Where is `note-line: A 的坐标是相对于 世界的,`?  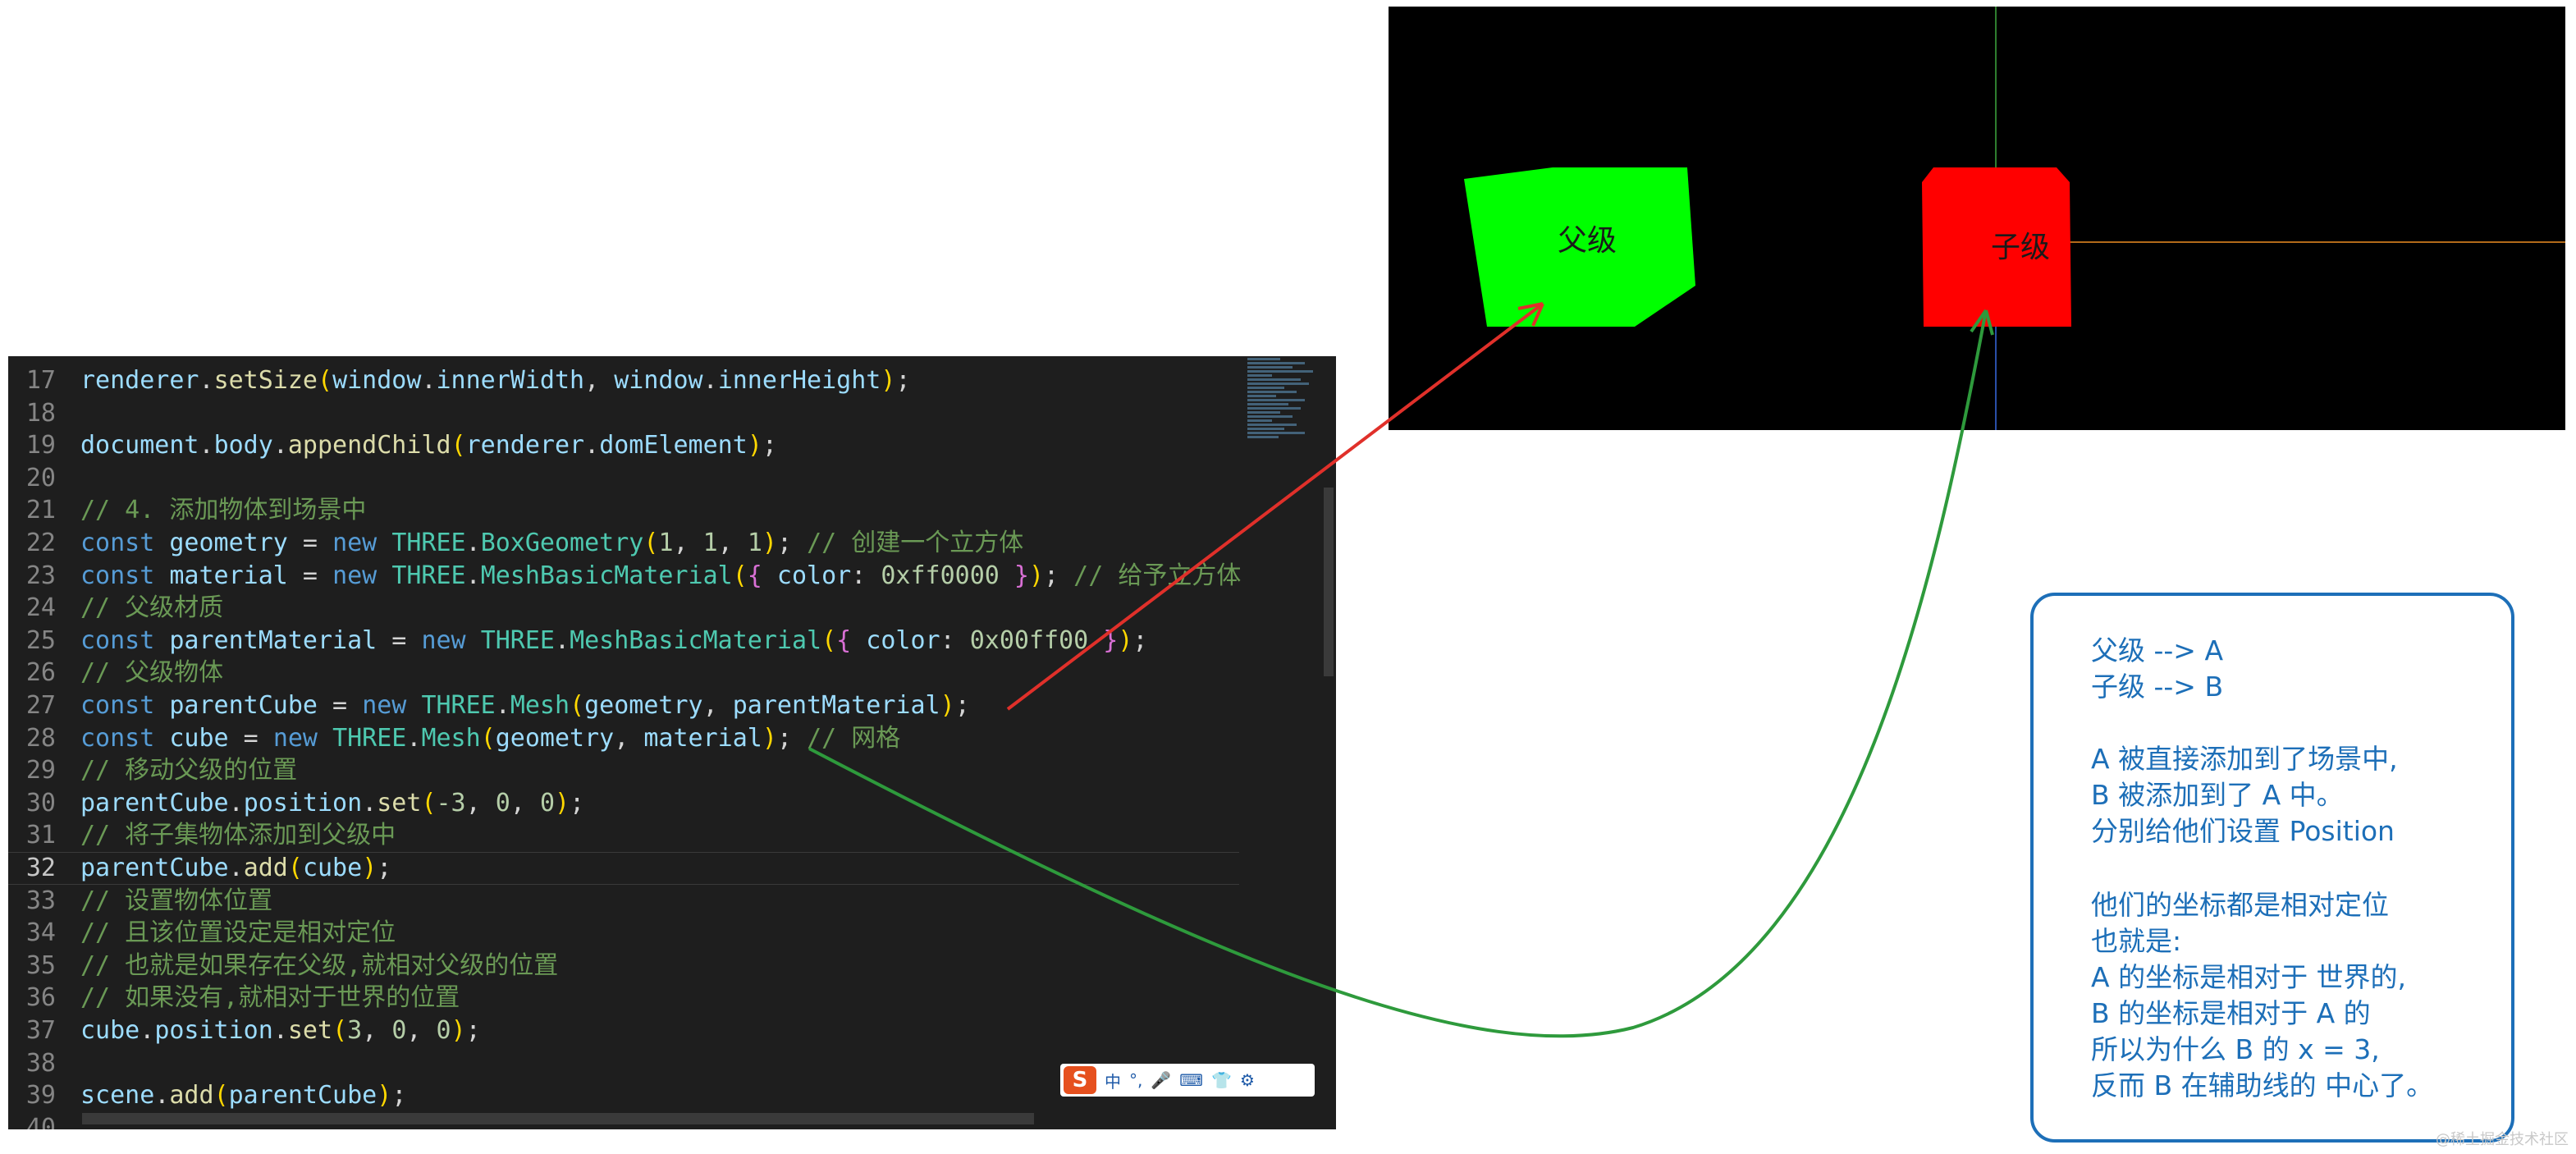 note-line: A 的坐标是相对于 世界的, is located at coordinates (2249, 977).